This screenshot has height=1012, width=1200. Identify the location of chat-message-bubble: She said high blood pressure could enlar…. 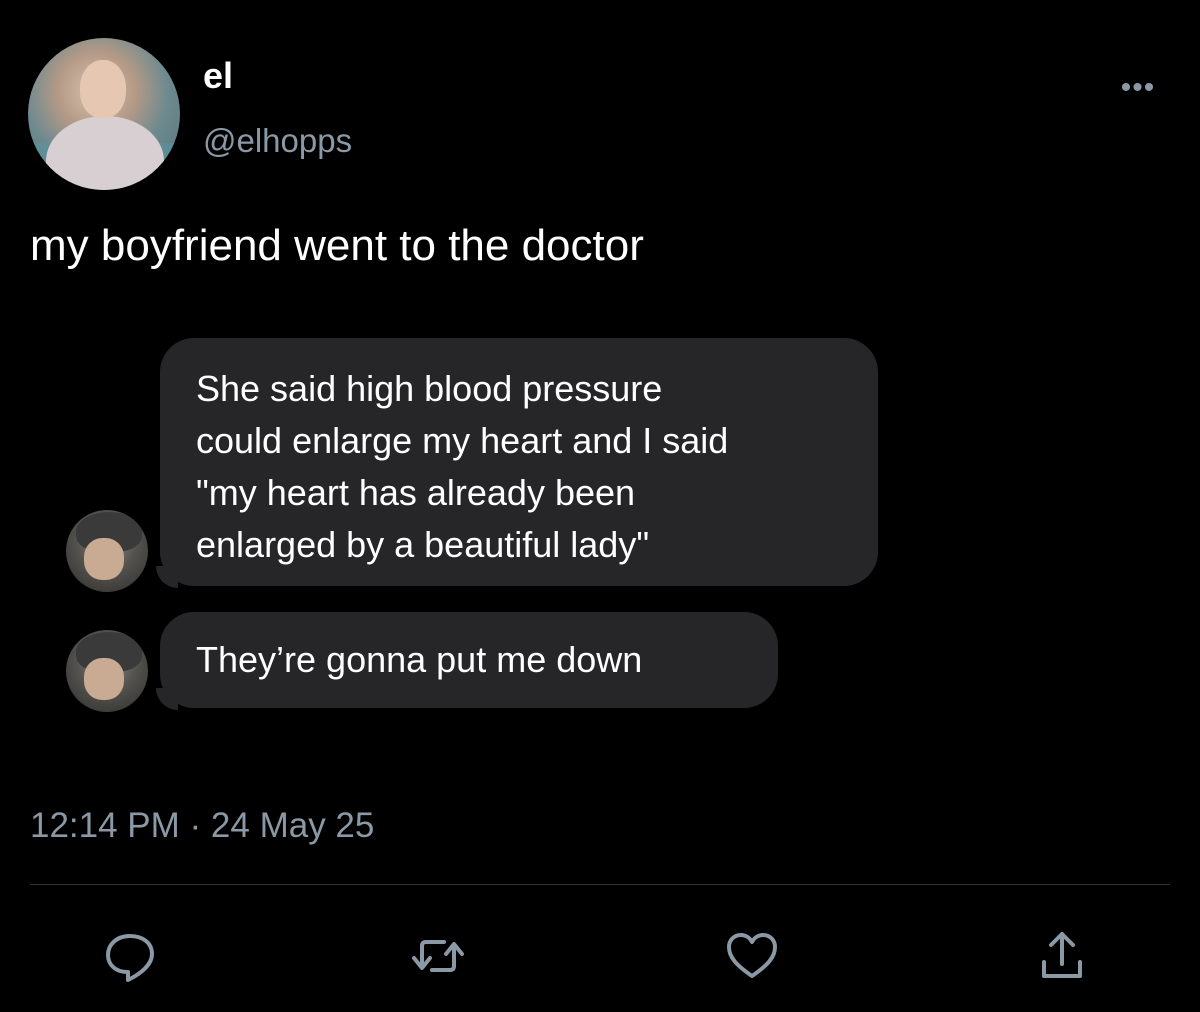
(519, 462).